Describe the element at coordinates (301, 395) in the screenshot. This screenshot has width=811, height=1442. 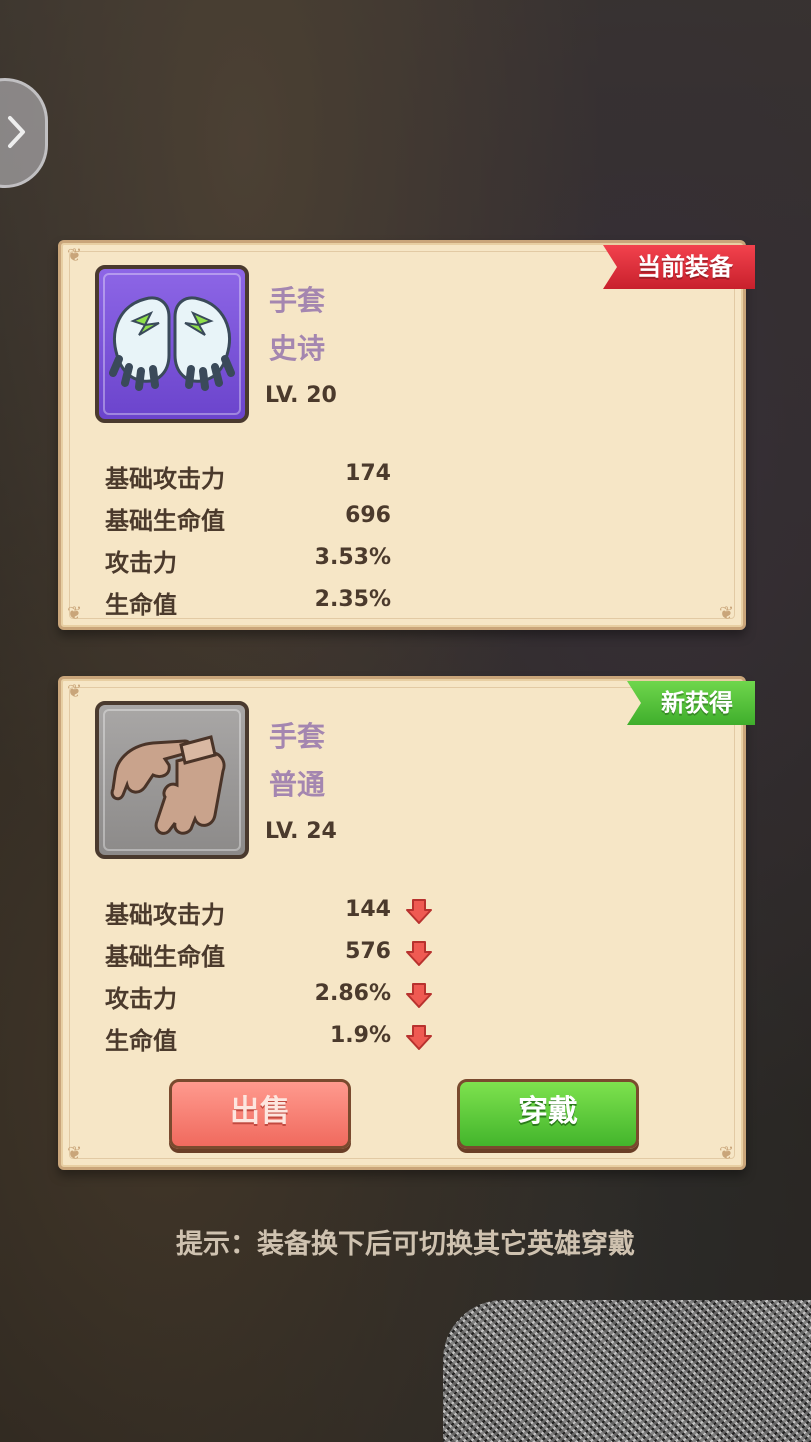
I see `item-level: LV. 20` at that location.